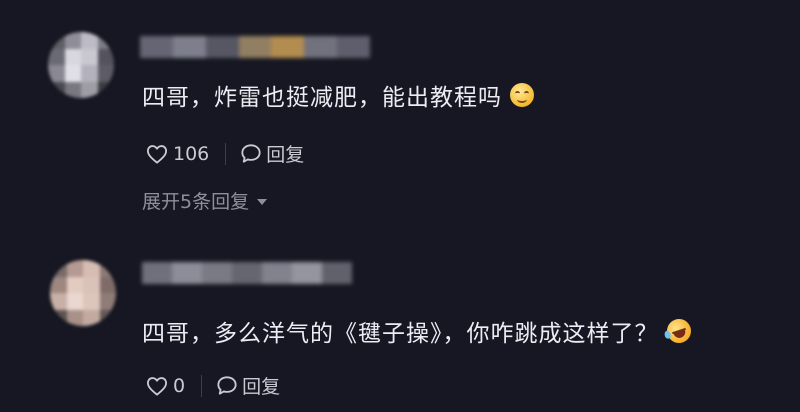 The width and height of the screenshot is (800, 412). What do you see at coordinates (179, 385) in the screenshot?
I see `like-count: 0` at bounding box center [179, 385].